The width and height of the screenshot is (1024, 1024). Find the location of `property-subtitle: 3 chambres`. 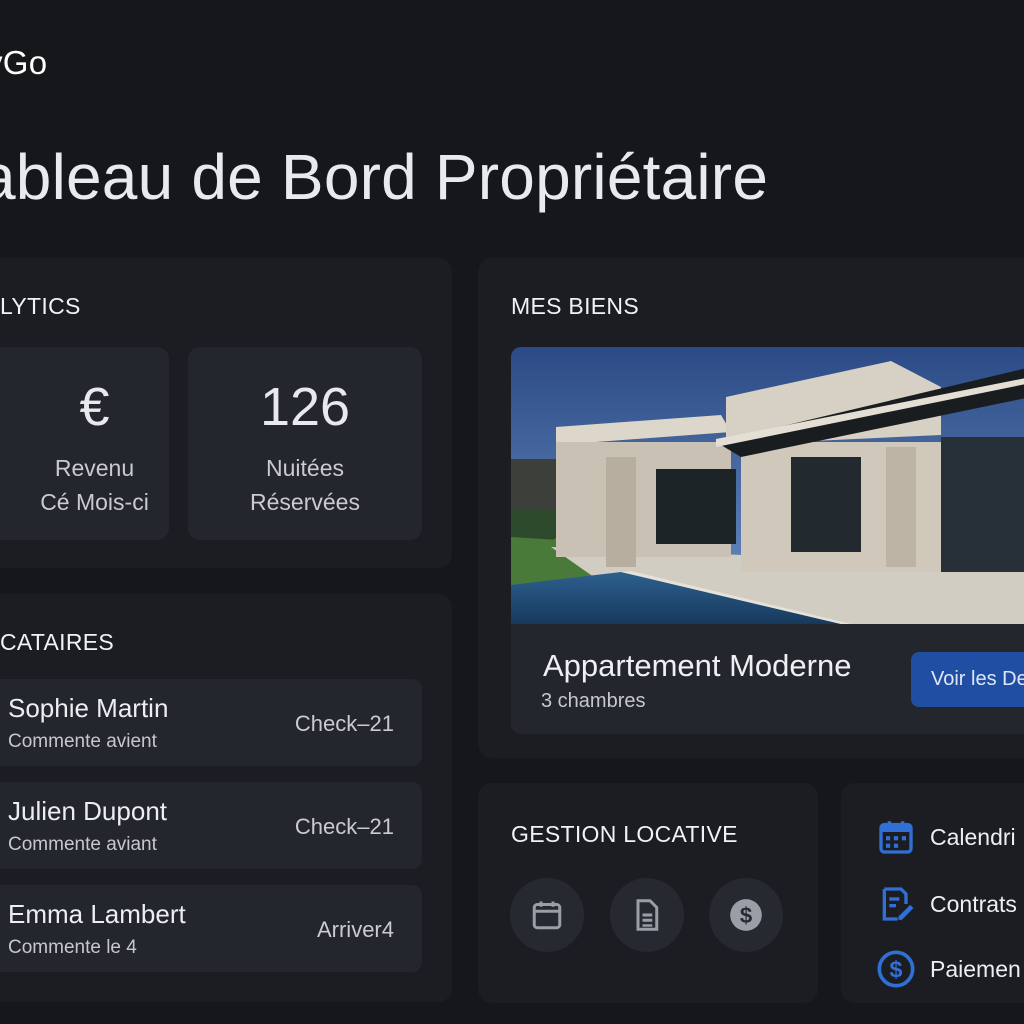

property-subtitle: 3 chambres is located at coordinates (593, 701).